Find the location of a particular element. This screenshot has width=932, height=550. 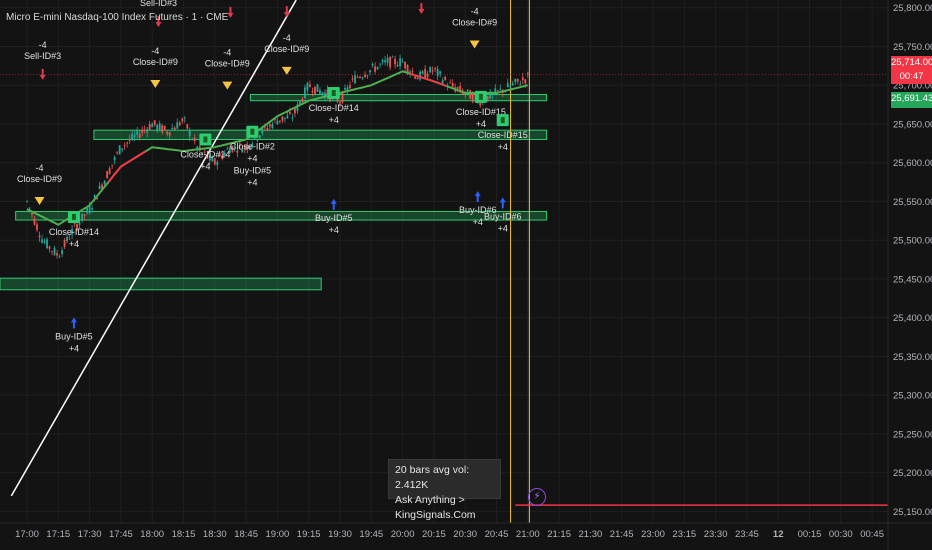

vertical-lines is located at coordinates (520, 261).